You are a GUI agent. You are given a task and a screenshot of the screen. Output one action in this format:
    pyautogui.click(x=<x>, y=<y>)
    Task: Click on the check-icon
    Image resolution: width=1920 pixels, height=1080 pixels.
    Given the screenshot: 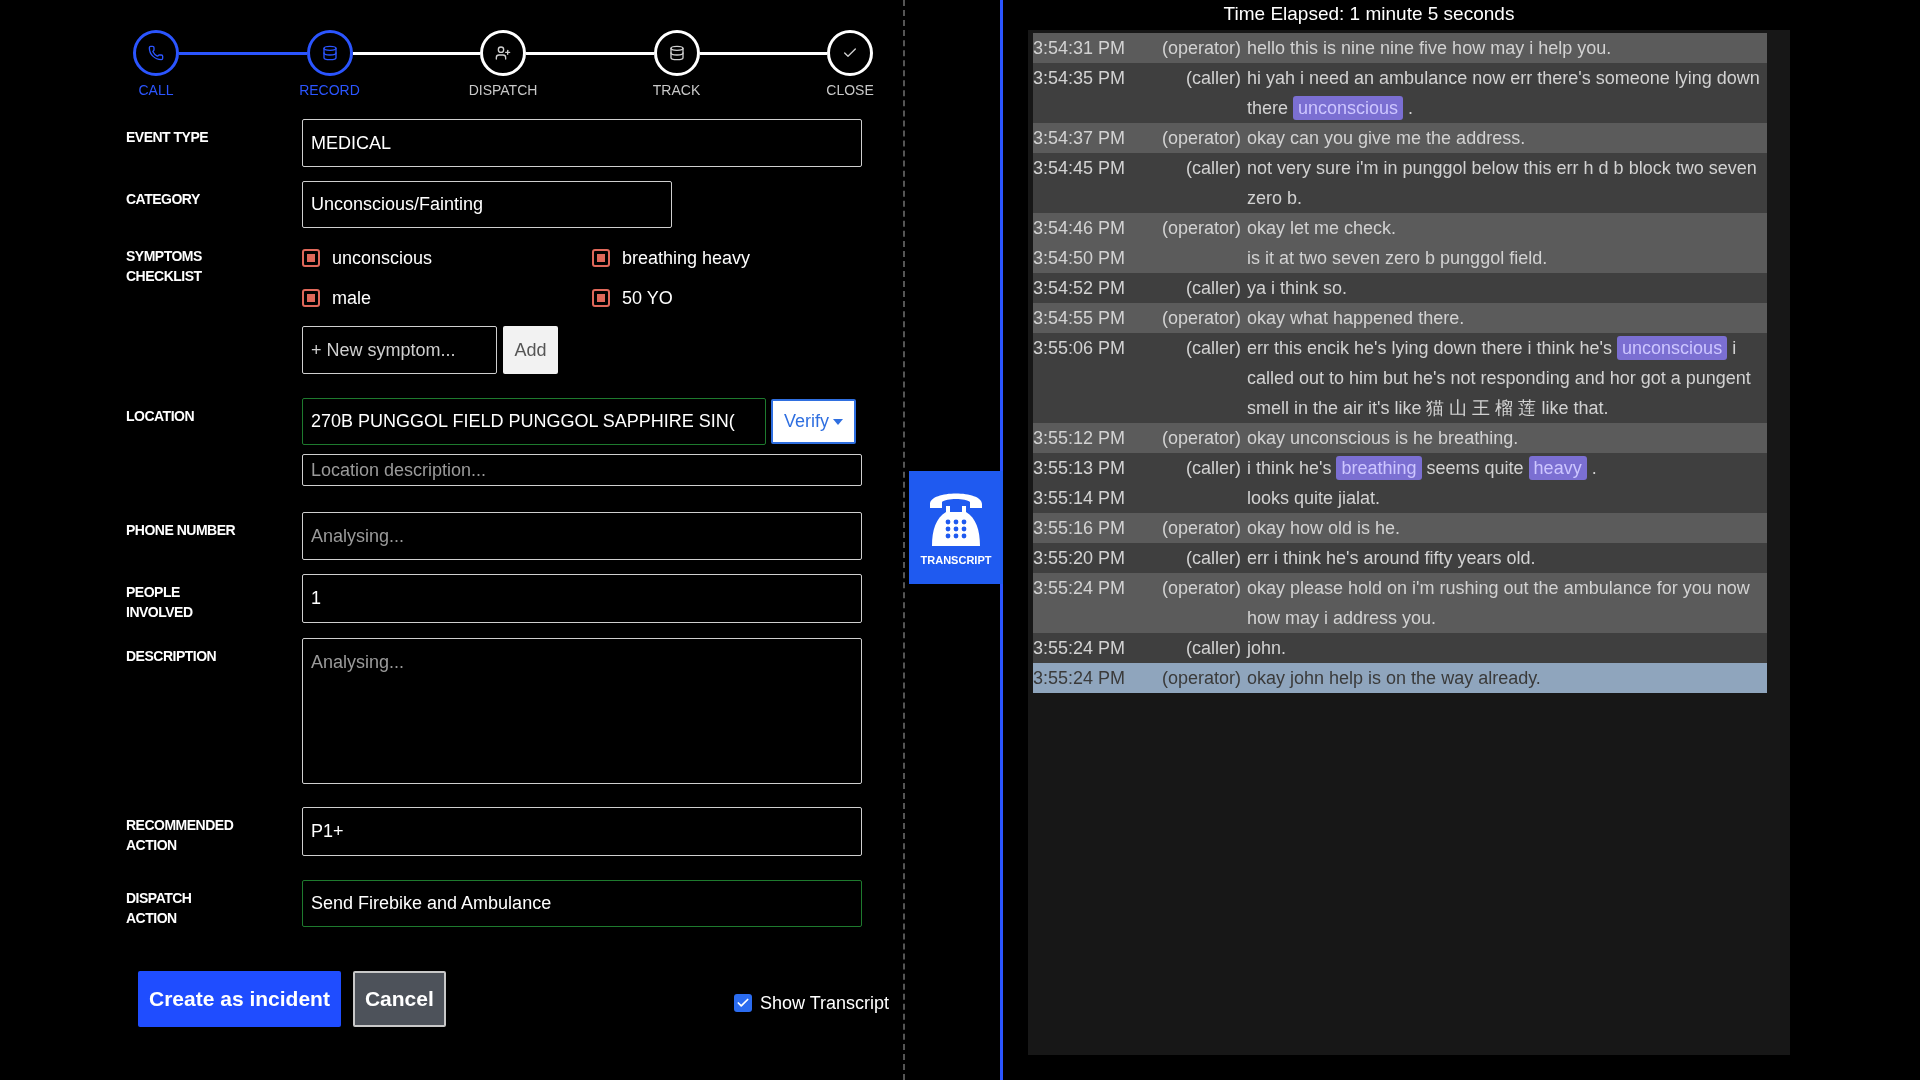 What is the action you would take?
    pyautogui.click(x=742, y=1003)
    